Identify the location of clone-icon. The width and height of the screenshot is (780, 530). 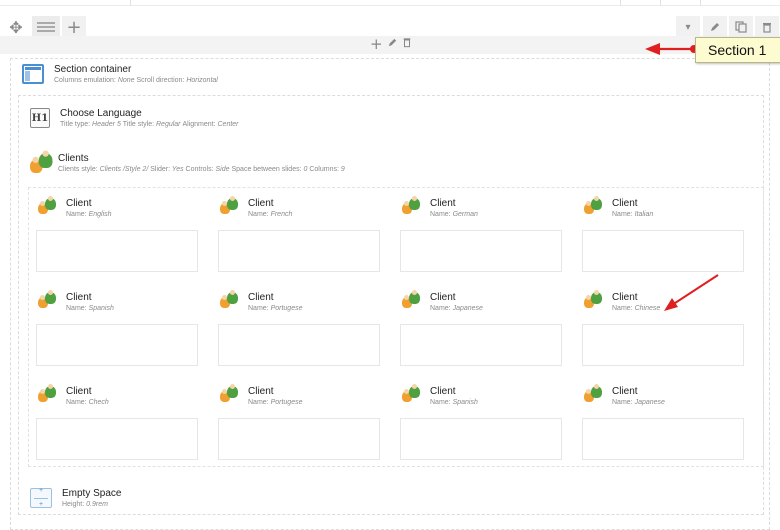
(741, 27).